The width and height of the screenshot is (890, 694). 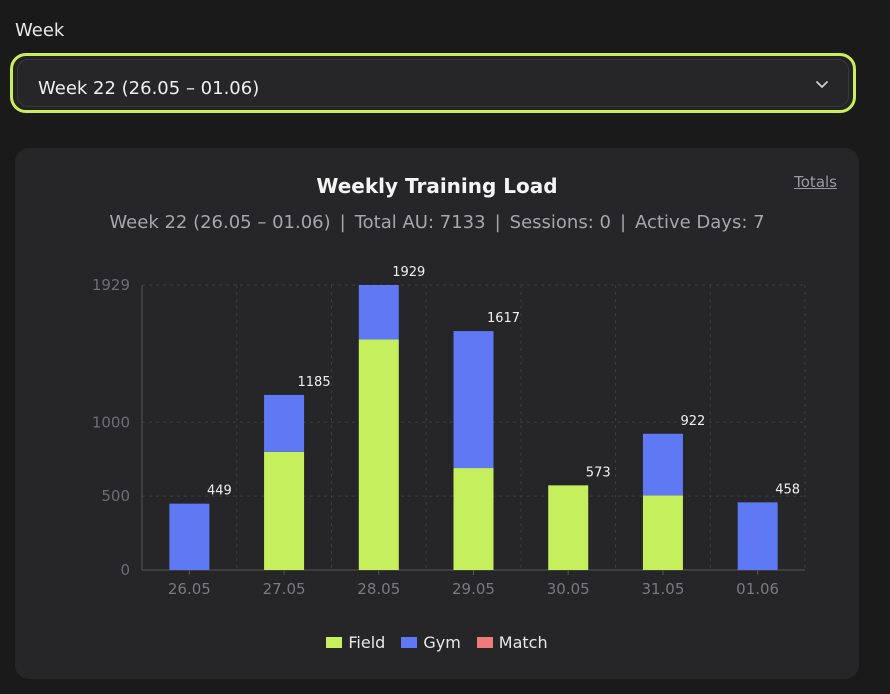 What do you see at coordinates (378, 312) in the screenshot?
I see `bar-gym-28.05` at bounding box center [378, 312].